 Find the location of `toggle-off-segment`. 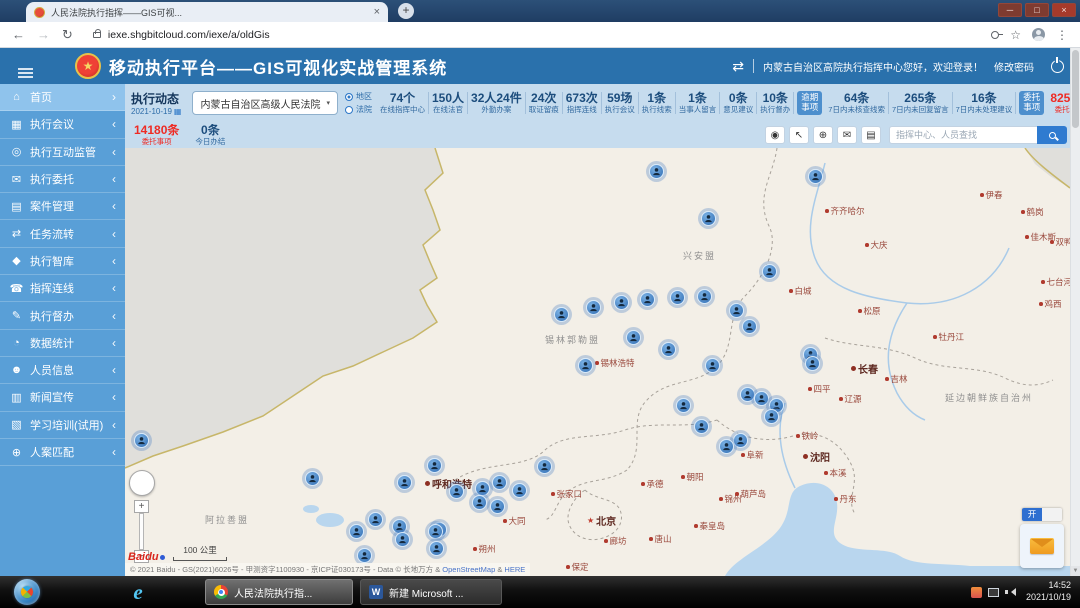

toggle-off-segment is located at coordinates (1052, 514).